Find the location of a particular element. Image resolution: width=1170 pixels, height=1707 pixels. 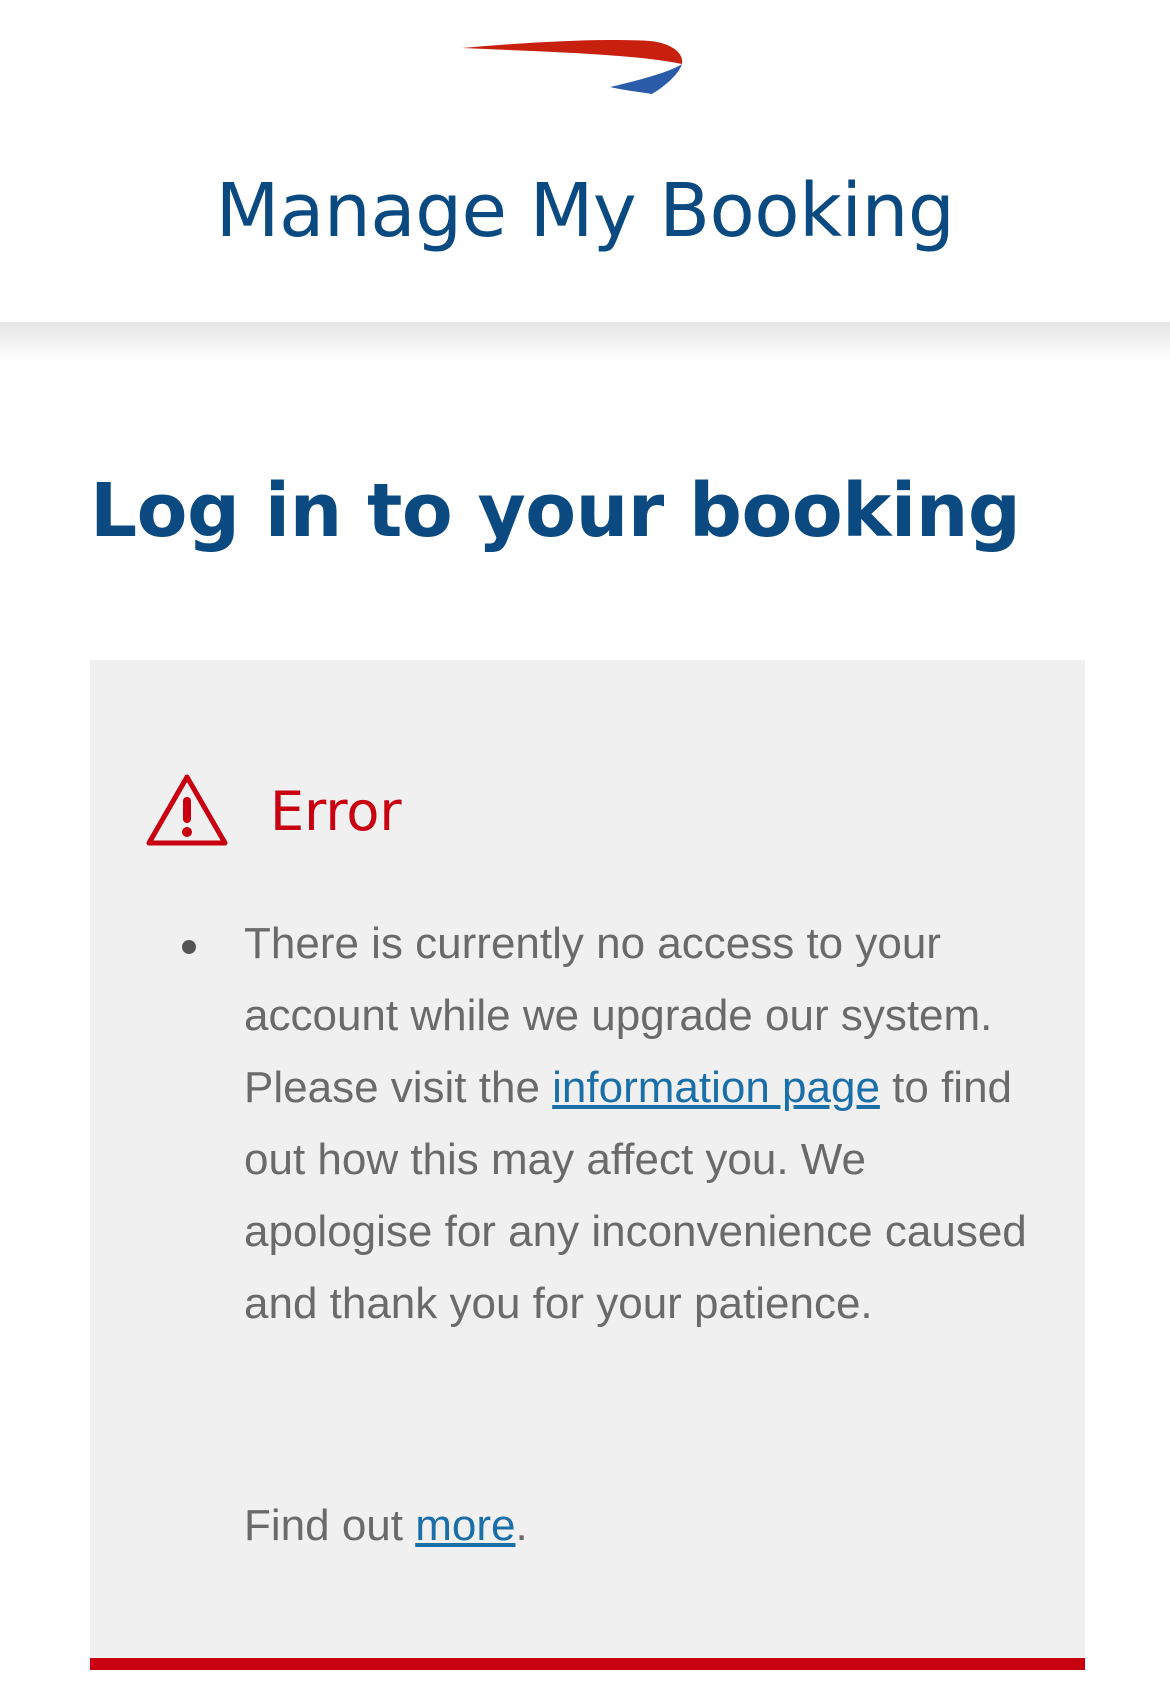

find-out-more: Find out more. is located at coordinates (386, 1526).